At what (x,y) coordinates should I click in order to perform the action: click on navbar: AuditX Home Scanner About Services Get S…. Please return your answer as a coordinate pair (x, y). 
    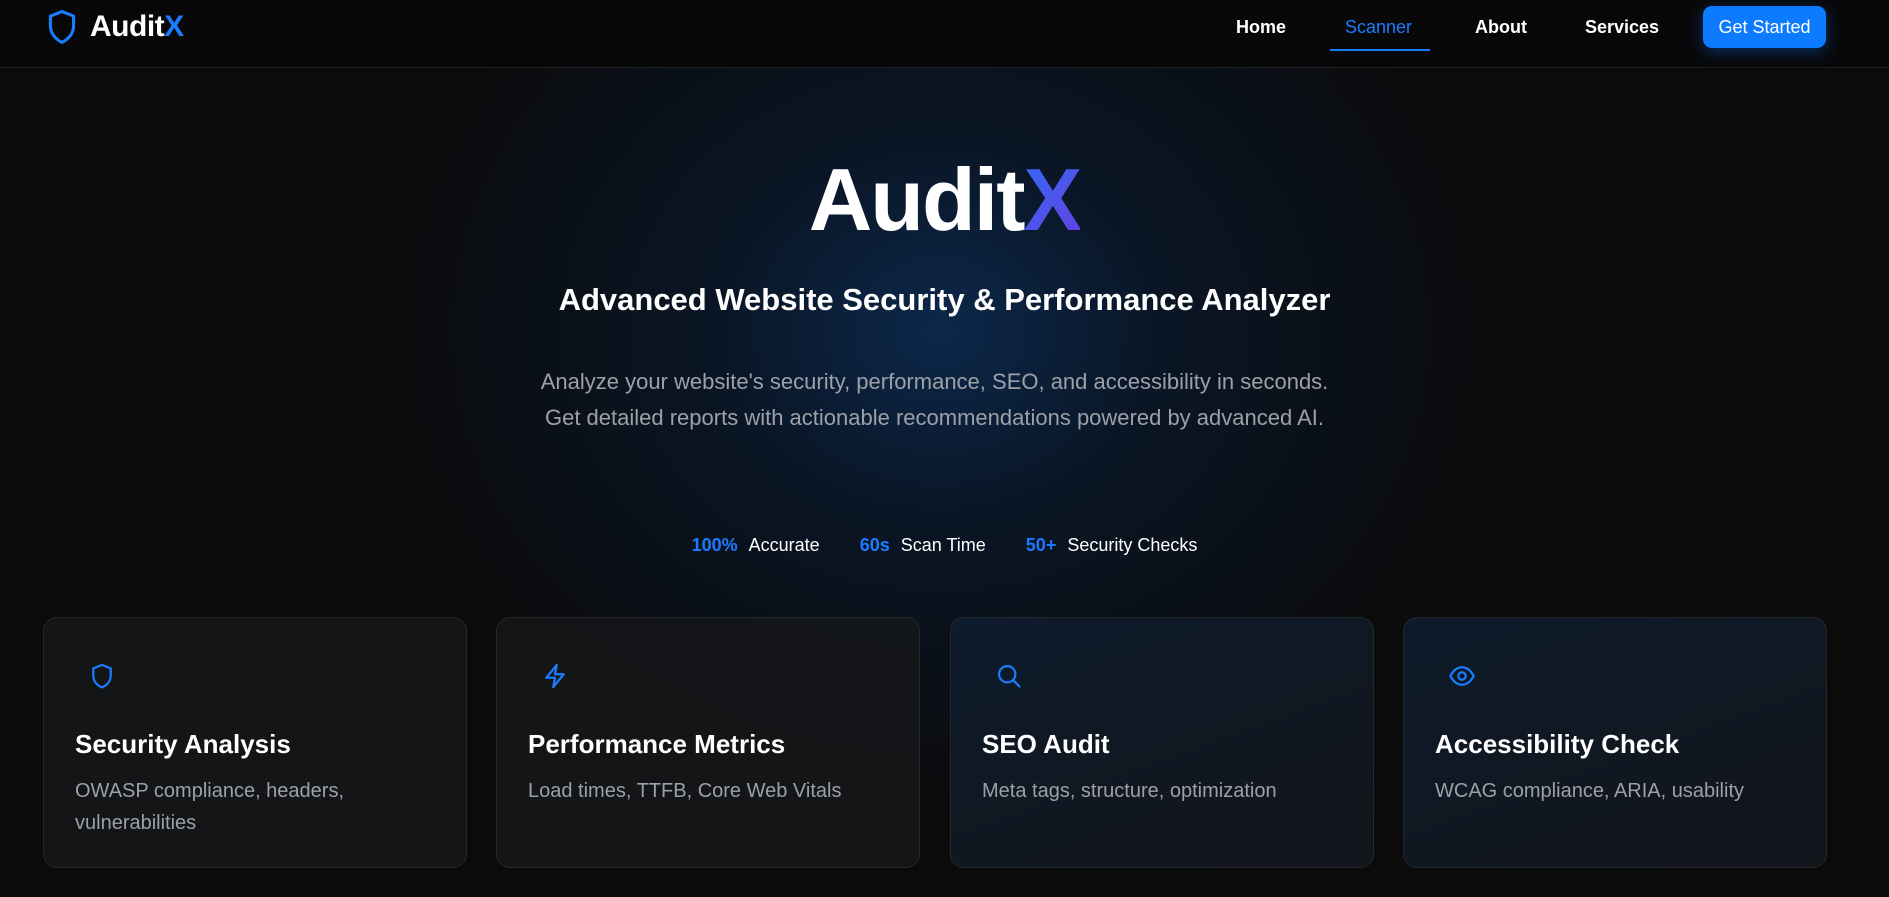
    Looking at the image, I should click on (944, 34).